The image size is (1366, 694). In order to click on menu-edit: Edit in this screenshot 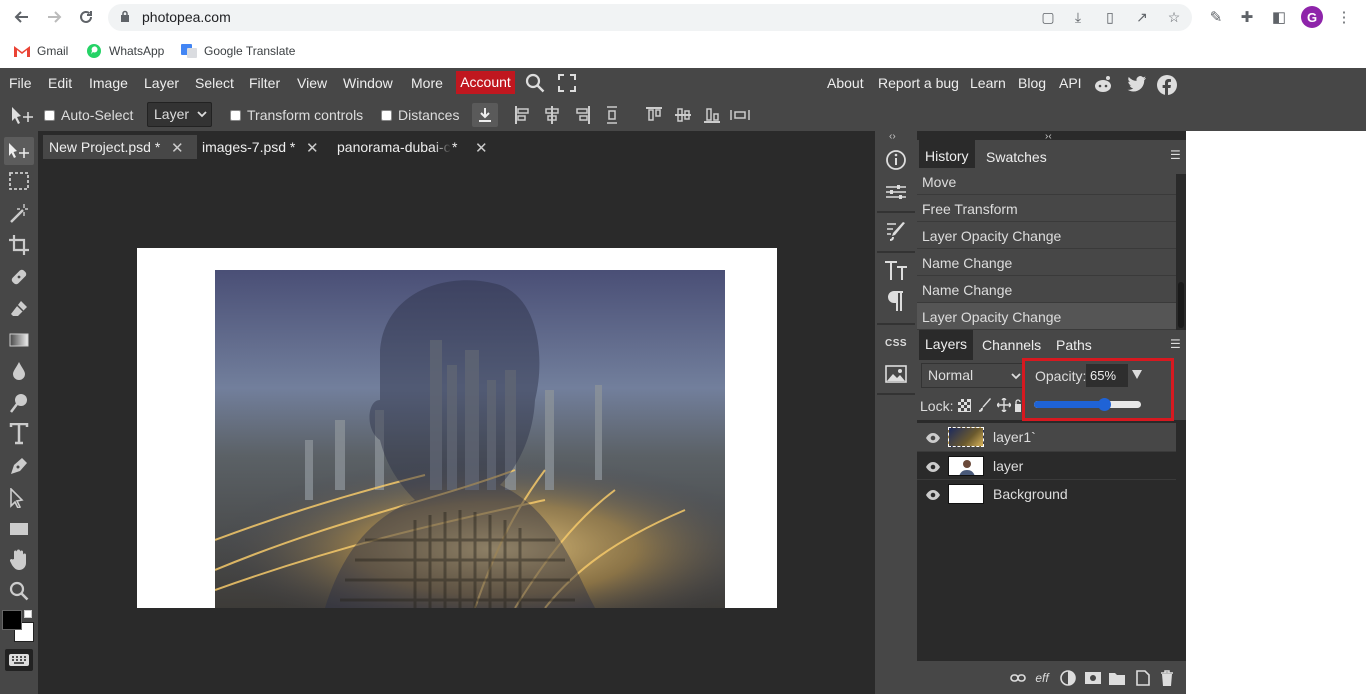, I will do `click(60, 83)`.